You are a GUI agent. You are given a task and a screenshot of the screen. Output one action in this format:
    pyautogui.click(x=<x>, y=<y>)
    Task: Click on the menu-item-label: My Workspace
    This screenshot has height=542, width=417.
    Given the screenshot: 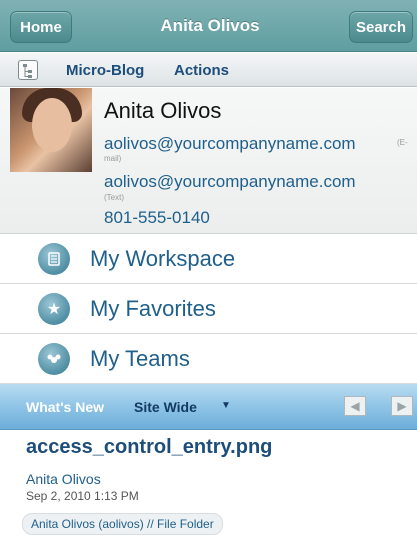 What is the action you would take?
    pyautogui.click(x=163, y=258)
    